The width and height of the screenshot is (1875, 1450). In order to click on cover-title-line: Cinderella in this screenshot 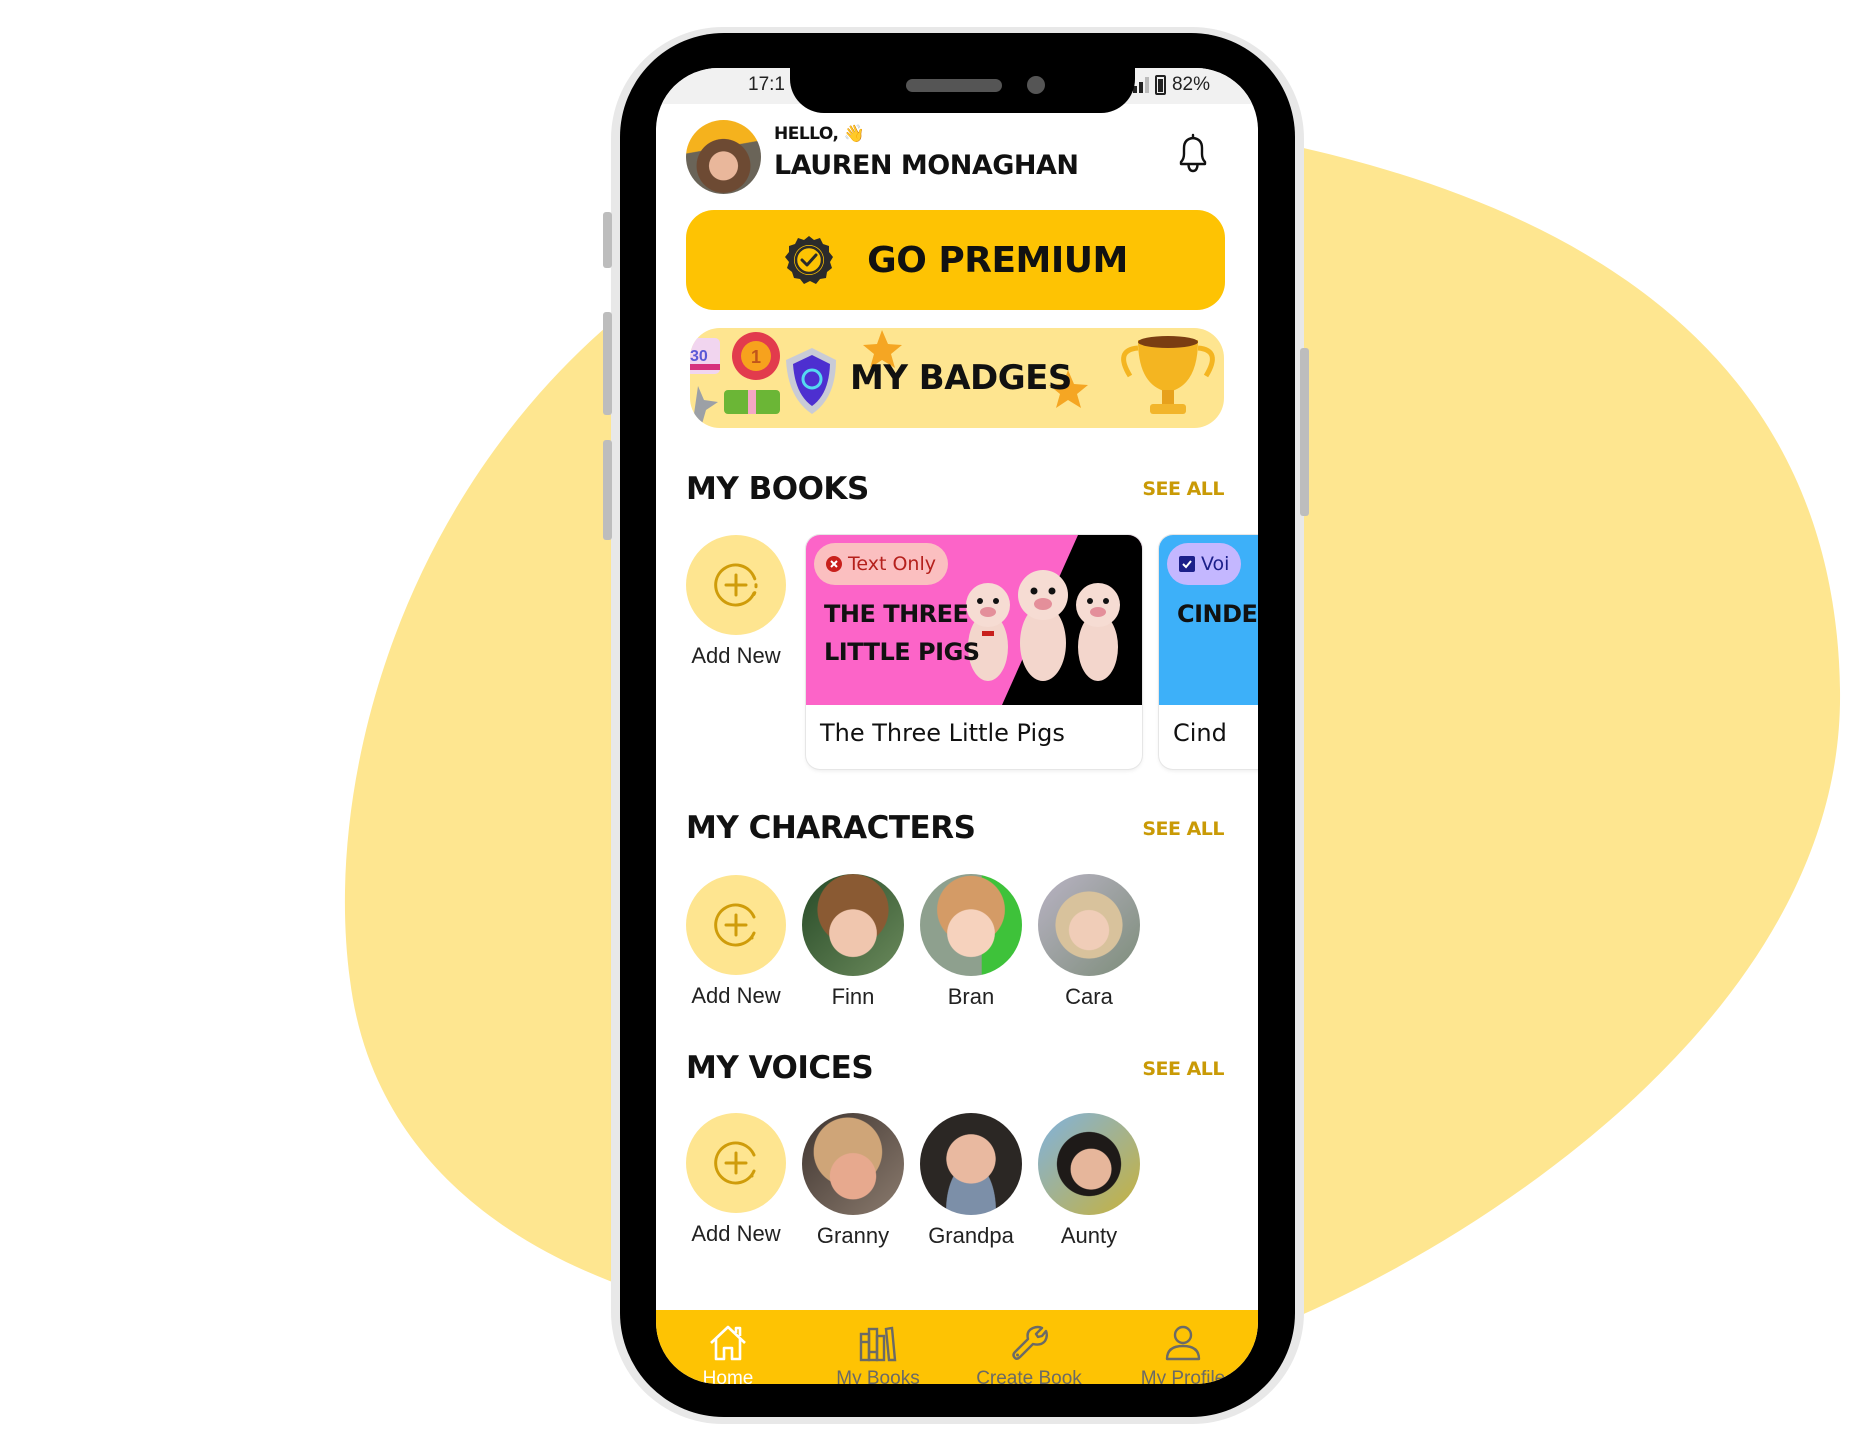, I will do `click(1217, 614)`.